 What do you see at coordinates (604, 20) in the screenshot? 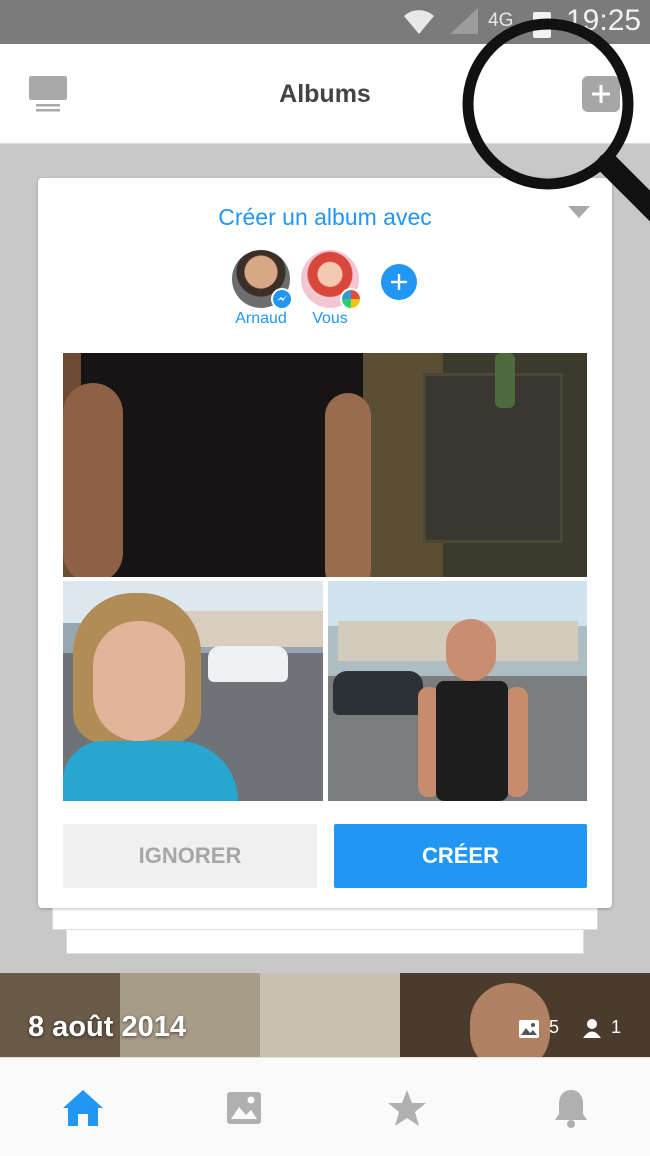
I see `status-time: 19:25` at bounding box center [604, 20].